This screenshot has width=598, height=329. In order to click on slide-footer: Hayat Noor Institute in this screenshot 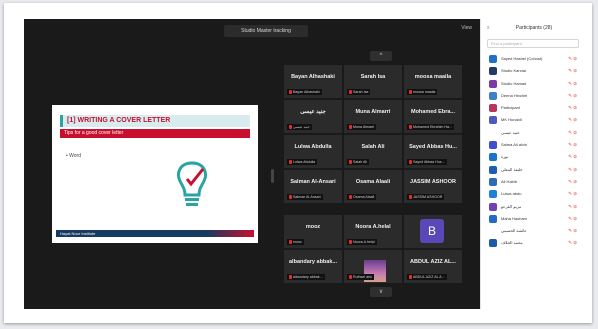, I will do `click(131, 233)`.